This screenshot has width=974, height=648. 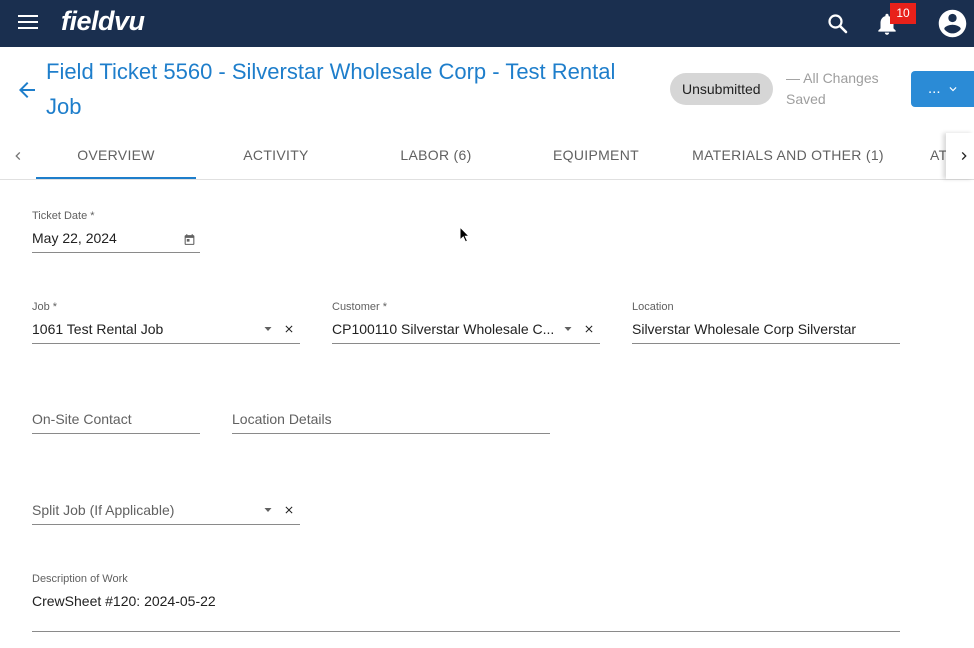 I want to click on location-details-placeholder: Location Details, so click(x=282, y=419).